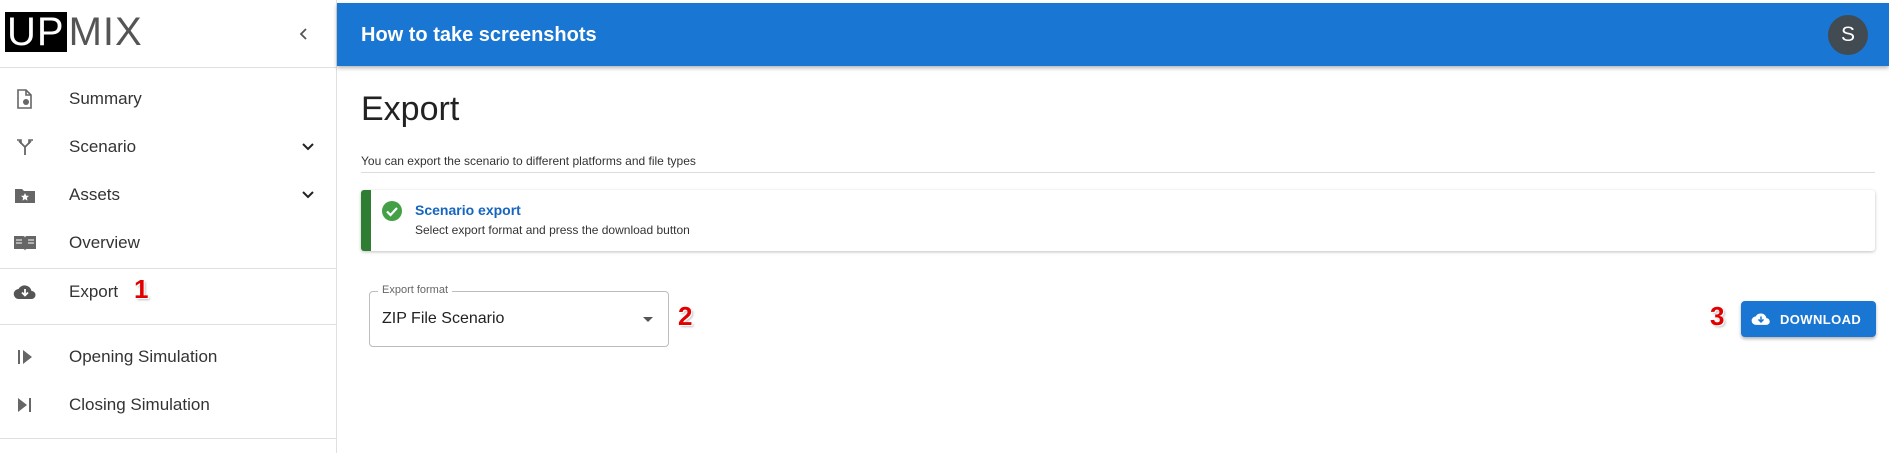 The height and width of the screenshot is (453, 1889). Describe the element at coordinates (105, 32) in the screenshot. I see `logo-part-mix: MIX` at that location.